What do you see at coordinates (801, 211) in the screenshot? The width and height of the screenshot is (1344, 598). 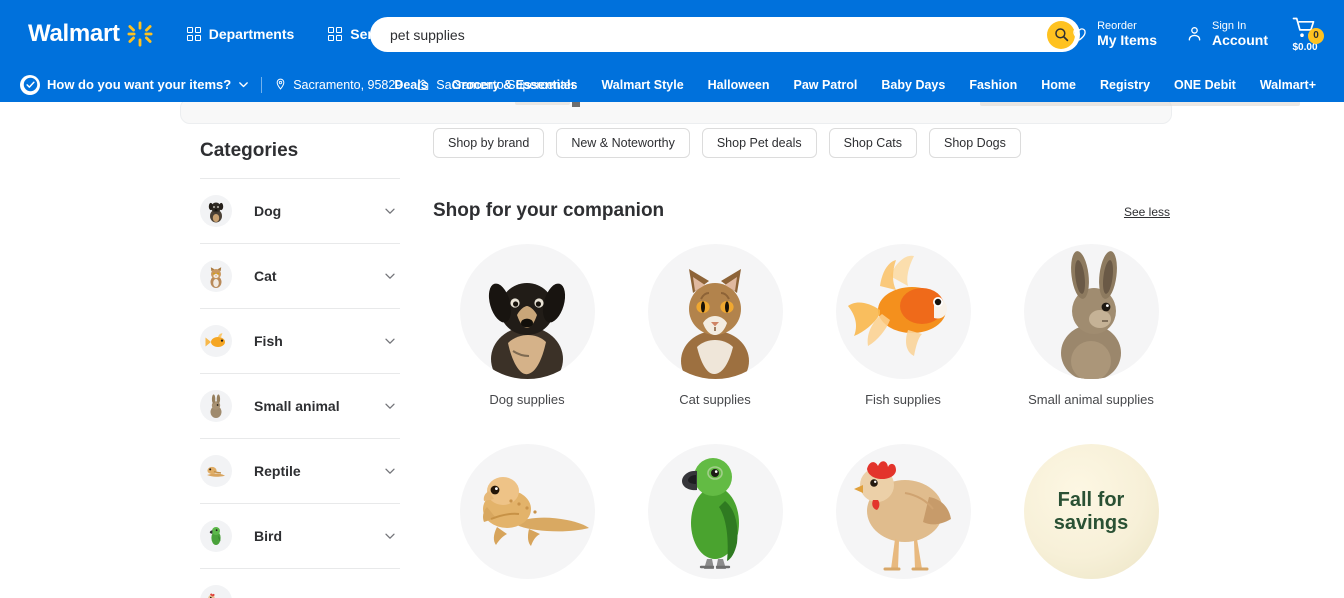 I see `section-header: Shop for your companion See less` at bounding box center [801, 211].